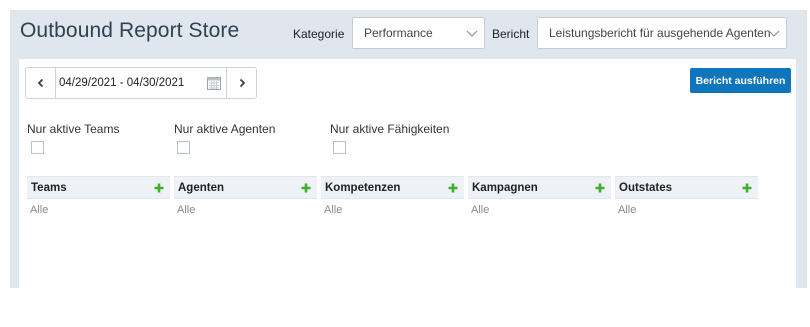 Image resolution: width=810 pixels, height=327 pixels. I want to click on date-range-picker: 04/29/2021 - 04/30/2021, so click(141, 83).